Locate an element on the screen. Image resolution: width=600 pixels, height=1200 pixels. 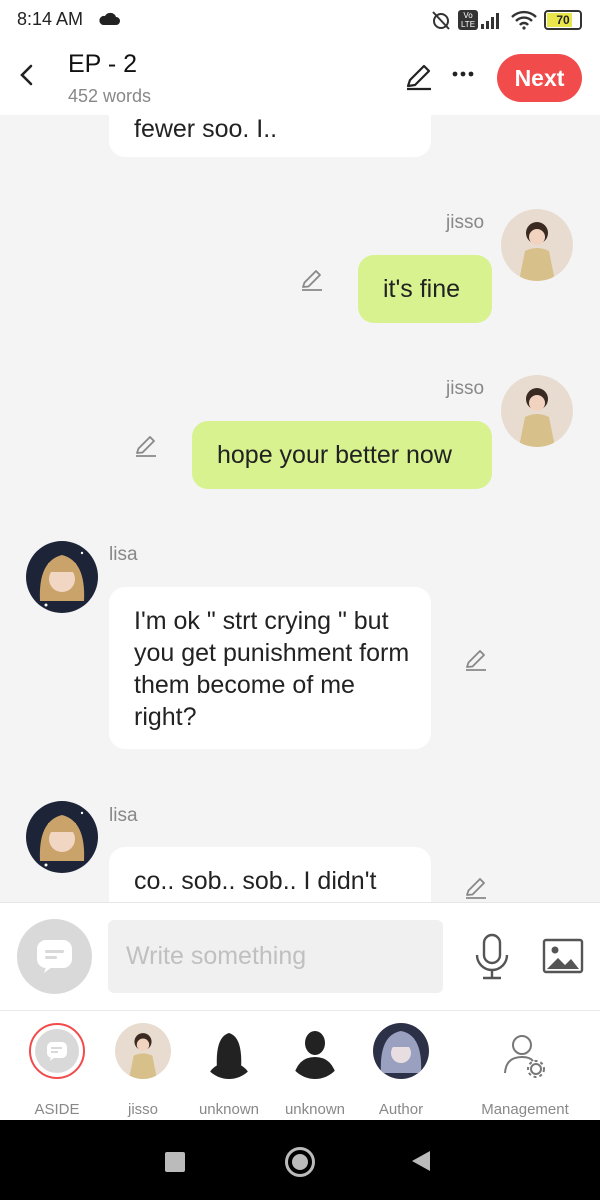
message-bubble: hope your better now is located at coordinates (342, 455).